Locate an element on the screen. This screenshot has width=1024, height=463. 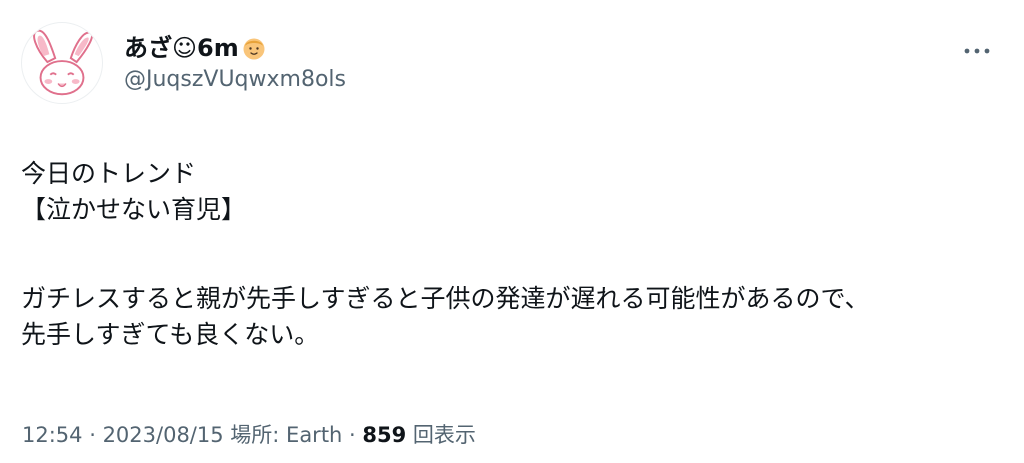
place-label: 場所: is located at coordinates (255, 435).